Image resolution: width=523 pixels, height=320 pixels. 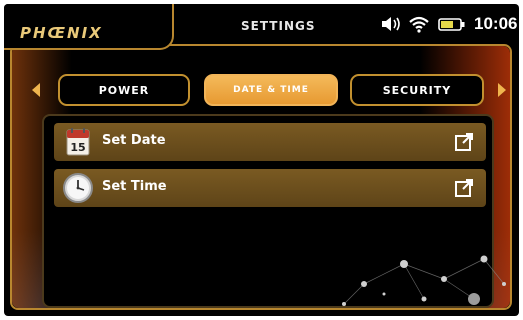 I want to click on tab-scroll-right-icon, so click(x=502, y=90).